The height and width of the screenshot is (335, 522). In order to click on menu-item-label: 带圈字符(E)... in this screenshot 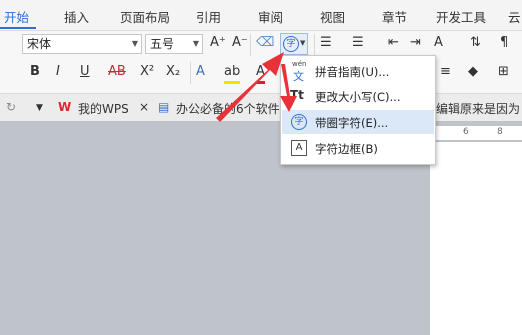, I will do `click(352, 123)`.